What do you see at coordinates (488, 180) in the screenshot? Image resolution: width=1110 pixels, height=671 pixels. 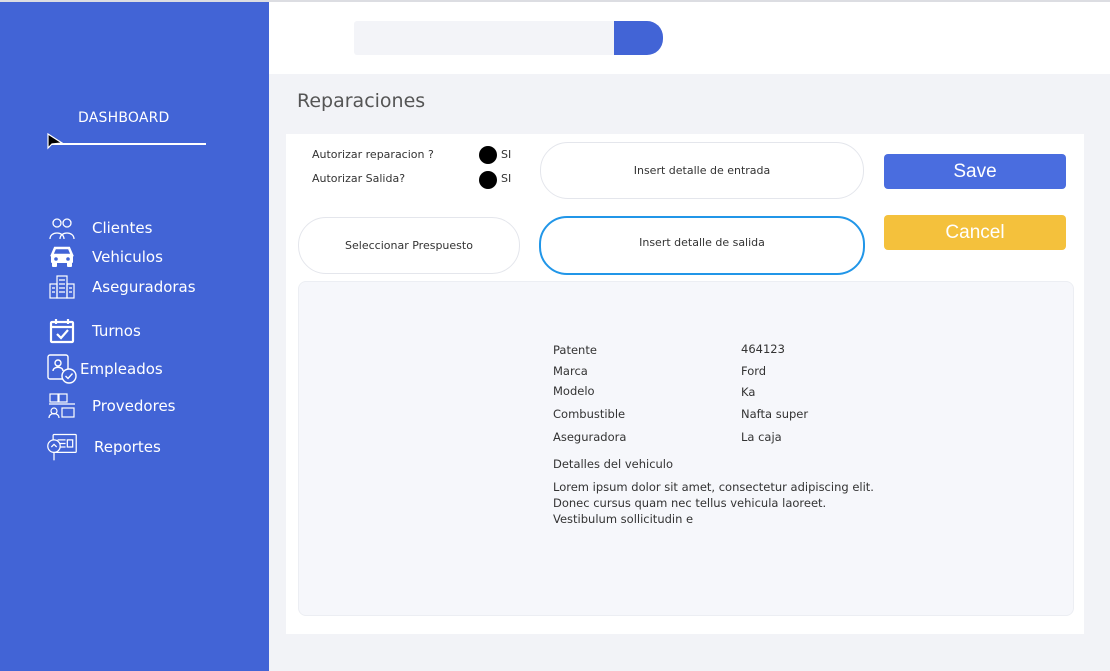 I see `autorizar-salida-toggle` at bounding box center [488, 180].